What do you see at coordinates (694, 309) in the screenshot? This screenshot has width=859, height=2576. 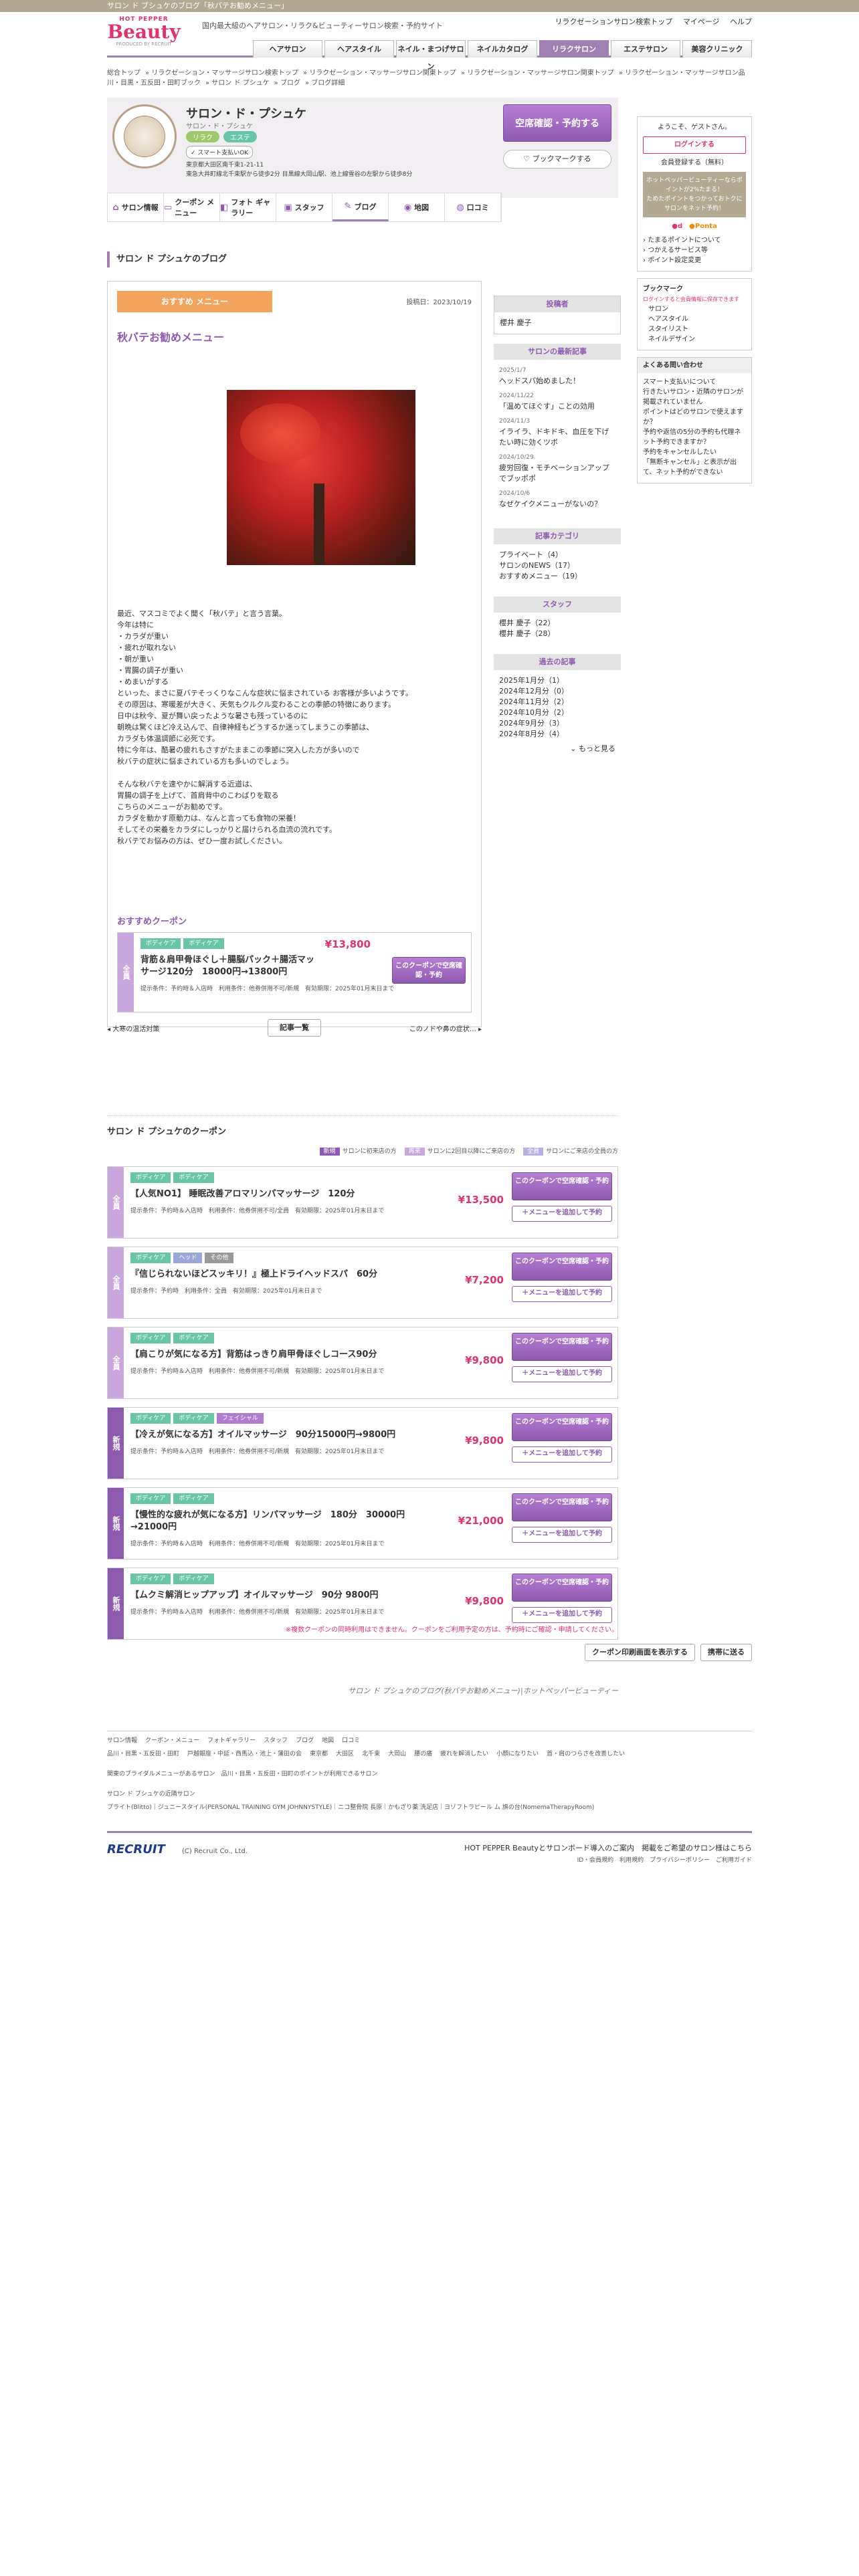 I see `bookmark-item: サロン` at bounding box center [694, 309].